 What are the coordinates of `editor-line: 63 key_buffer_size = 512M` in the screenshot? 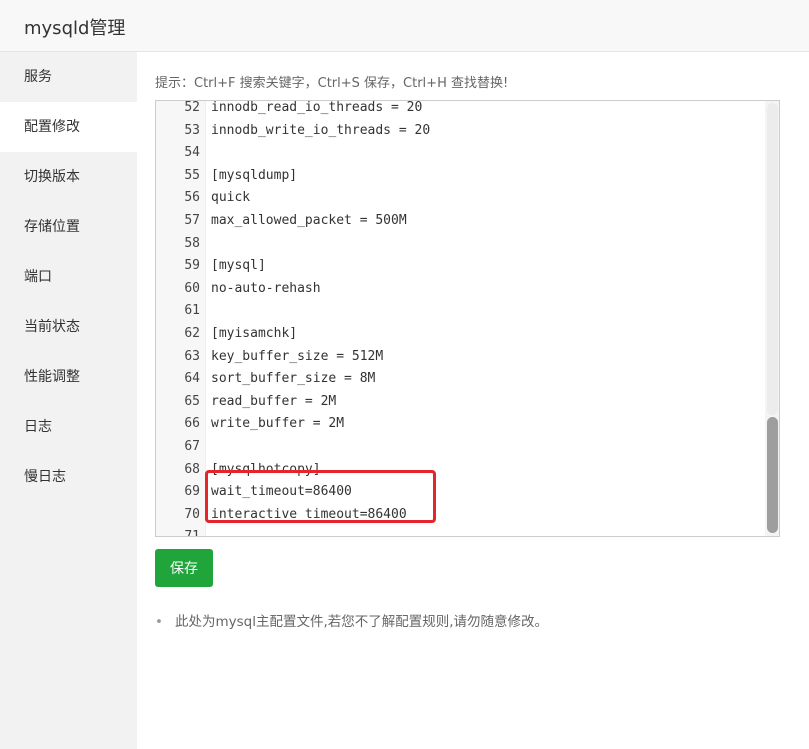 It's located at (467, 357).